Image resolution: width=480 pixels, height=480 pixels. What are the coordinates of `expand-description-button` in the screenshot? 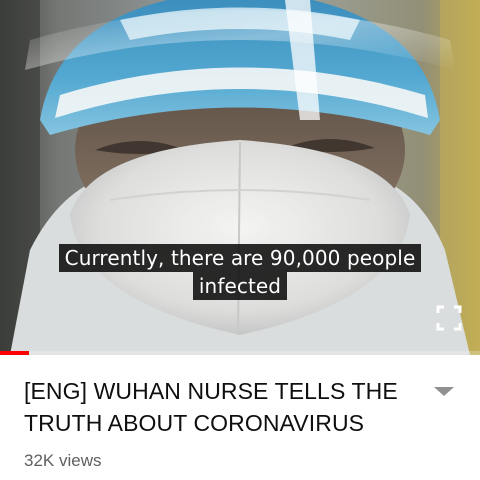 It's located at (444, 391).